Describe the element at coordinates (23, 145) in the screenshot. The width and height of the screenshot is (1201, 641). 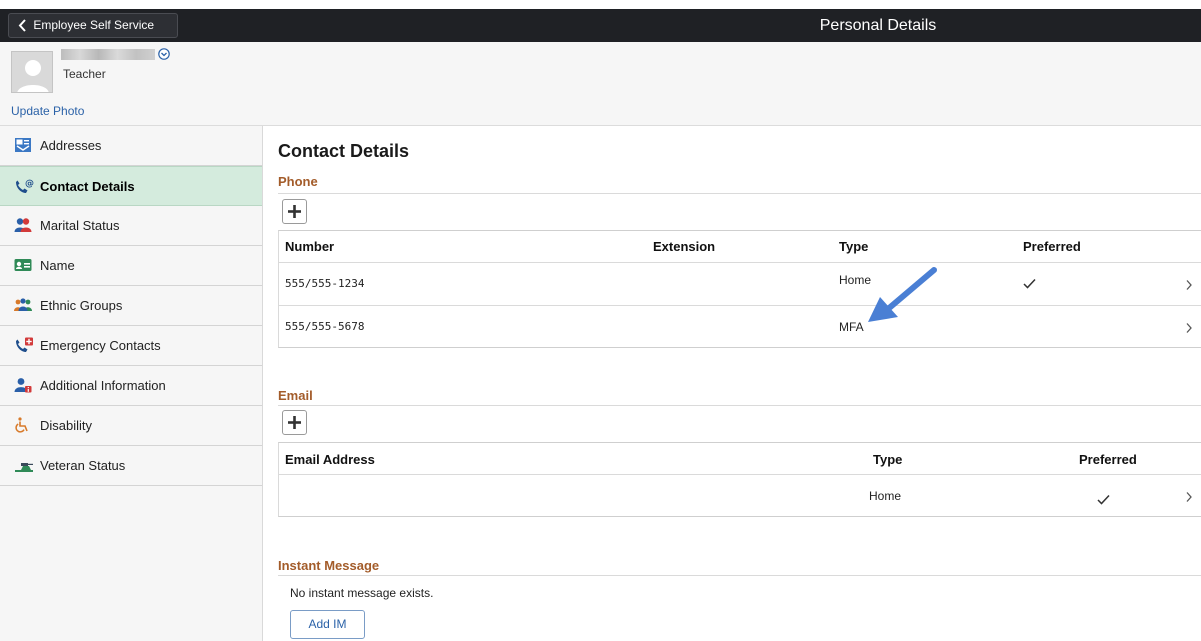
I see `addresses-icon` at that location.